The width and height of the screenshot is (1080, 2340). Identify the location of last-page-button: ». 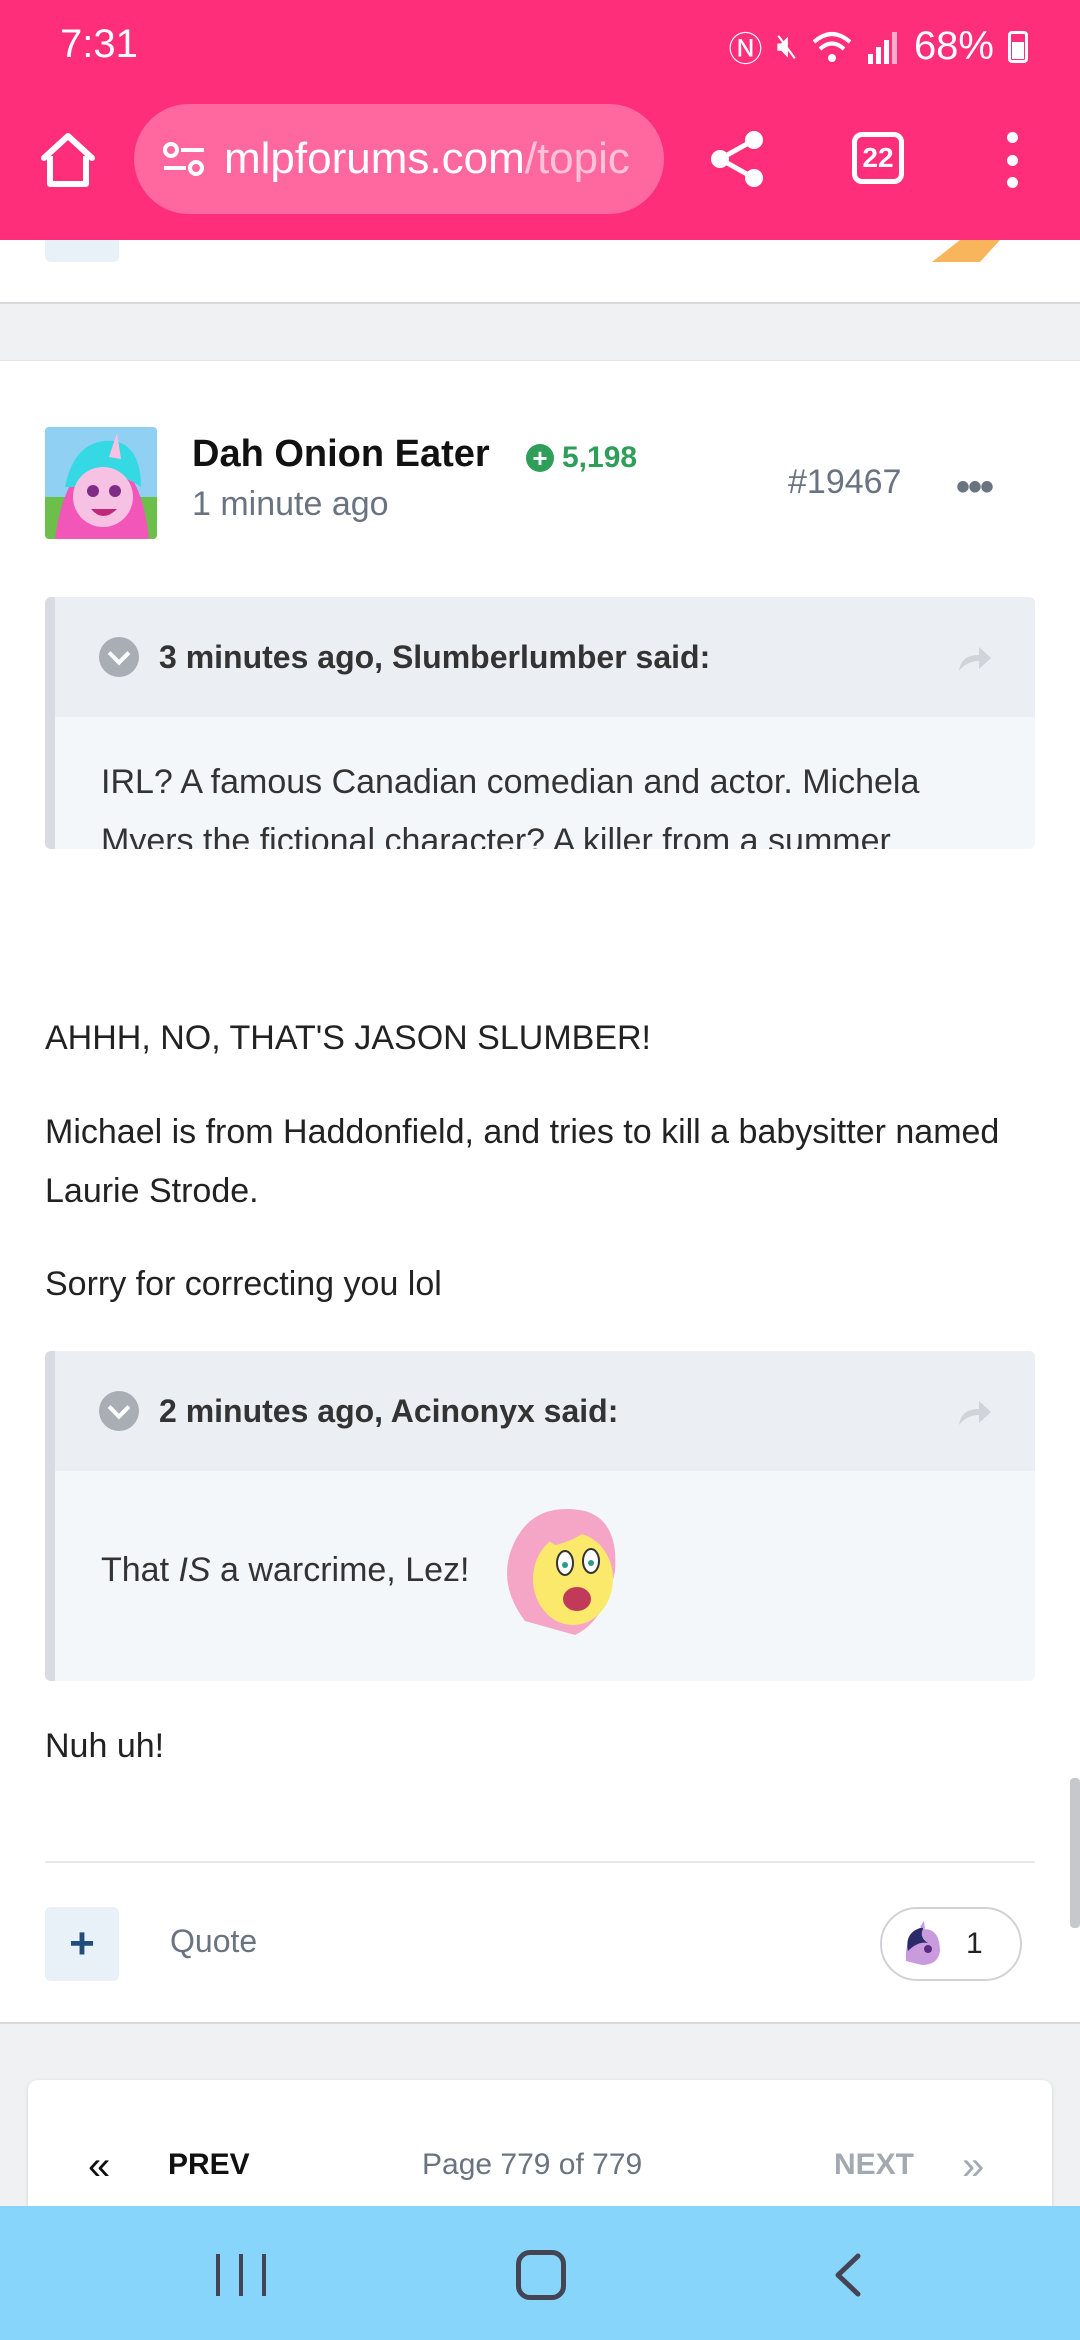
(973, 2166).